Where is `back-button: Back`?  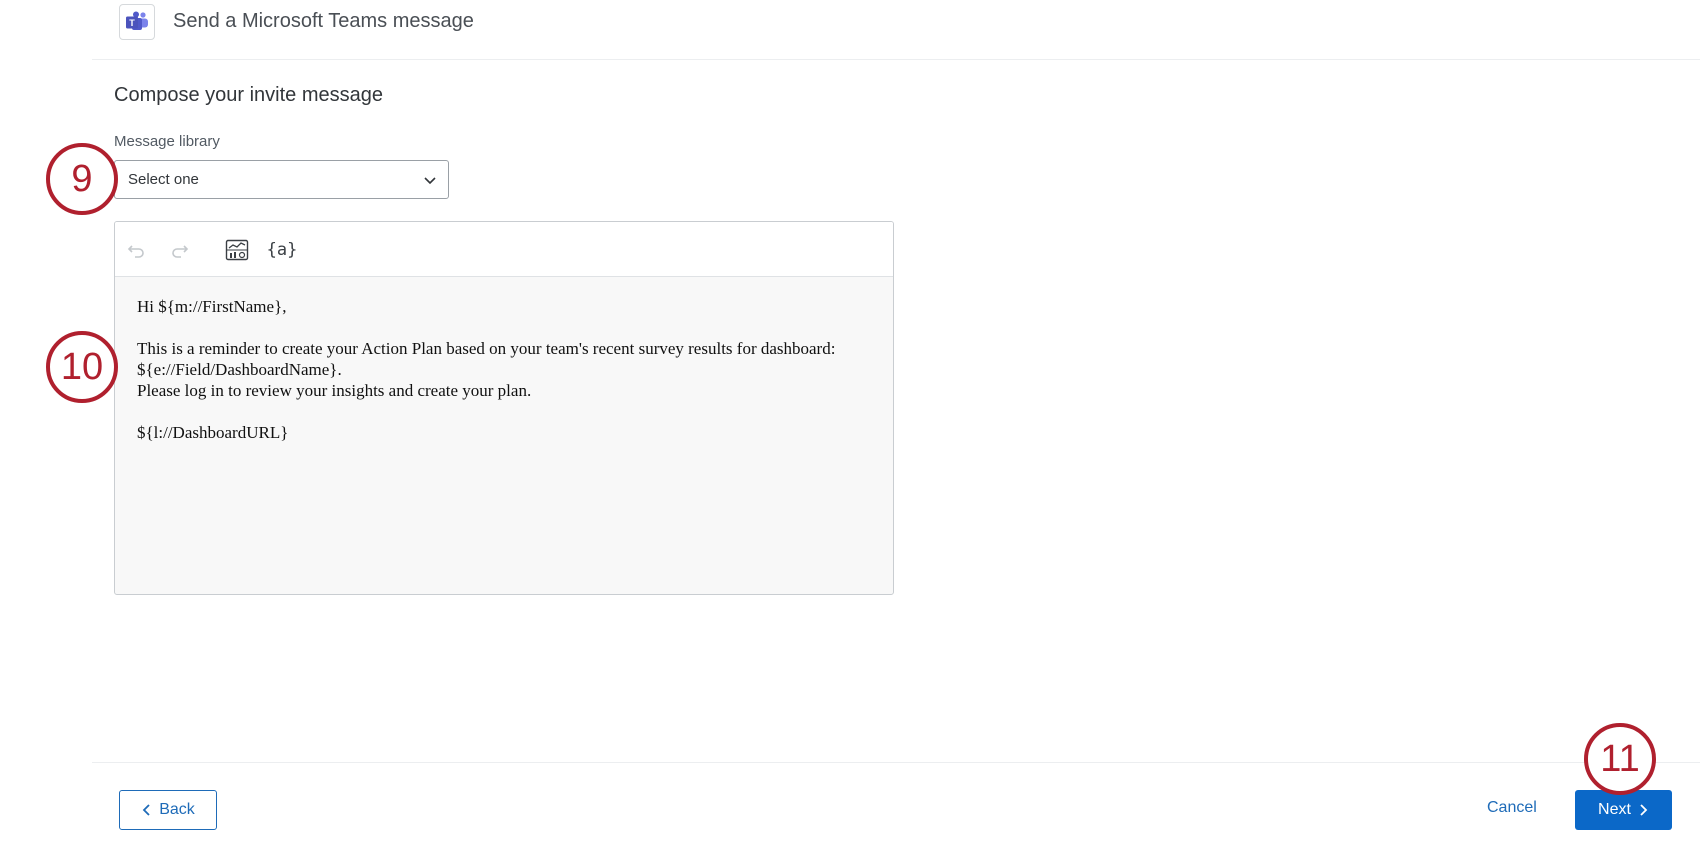
back-button: Back is located at coordinates (168, 810).